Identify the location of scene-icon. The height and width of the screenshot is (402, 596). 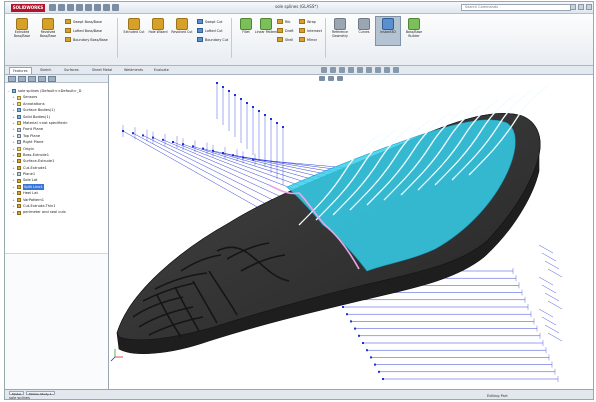
(396, 70).